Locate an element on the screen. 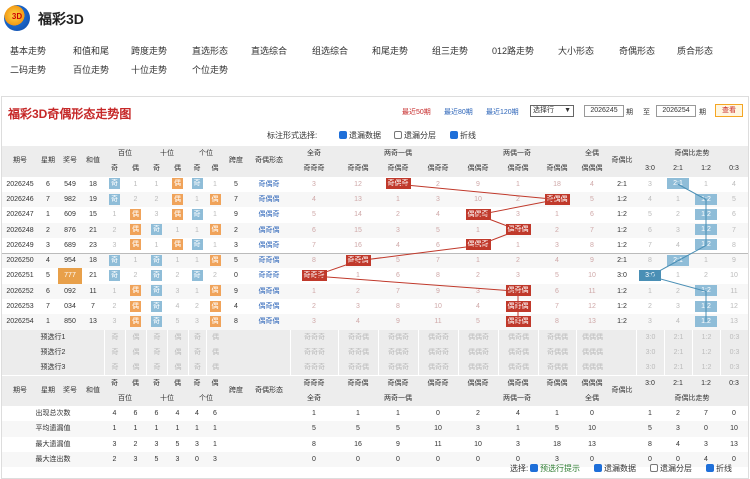 This screenshot has height=479, width=750. table-cell: 2:1 is located at coordinates (678, 184).